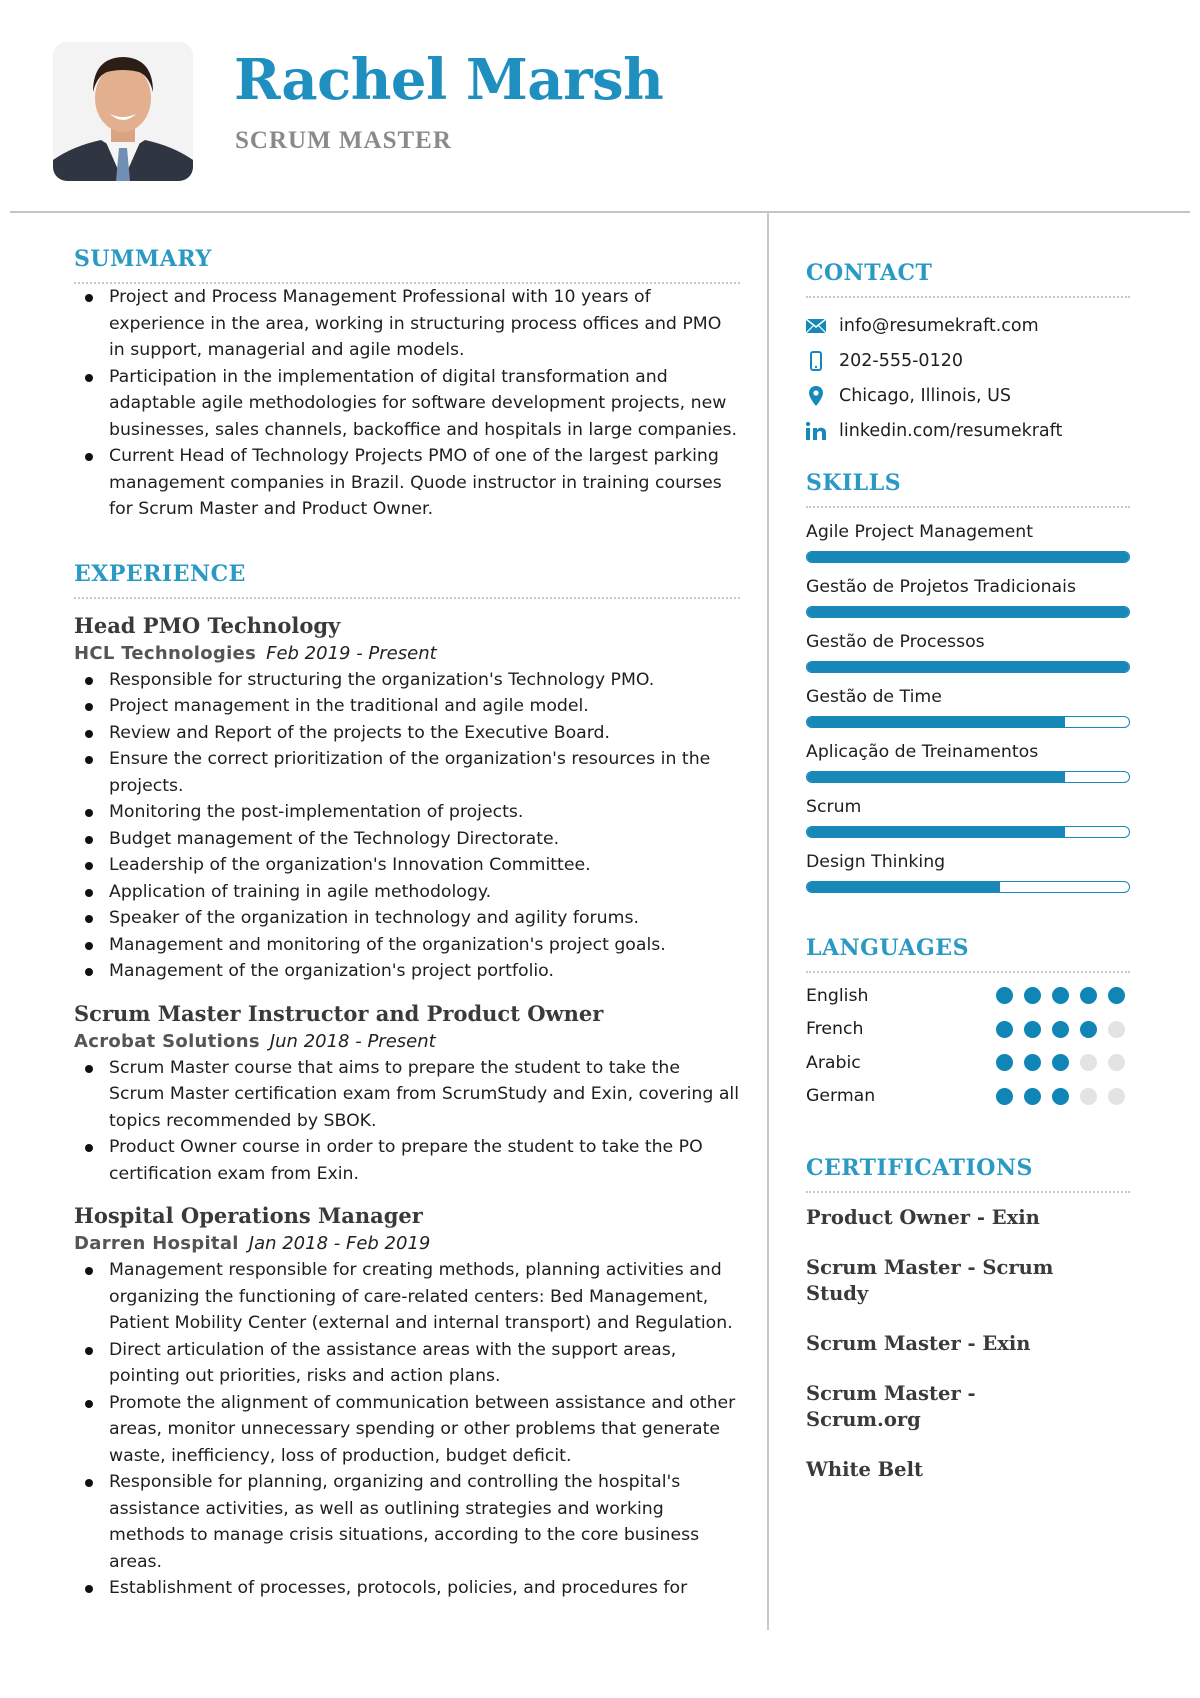  What do you see at coordinates (968, 535) in the screenshot?
I see `skill-item: Agile Project Management` at bounding box center [968, 535].